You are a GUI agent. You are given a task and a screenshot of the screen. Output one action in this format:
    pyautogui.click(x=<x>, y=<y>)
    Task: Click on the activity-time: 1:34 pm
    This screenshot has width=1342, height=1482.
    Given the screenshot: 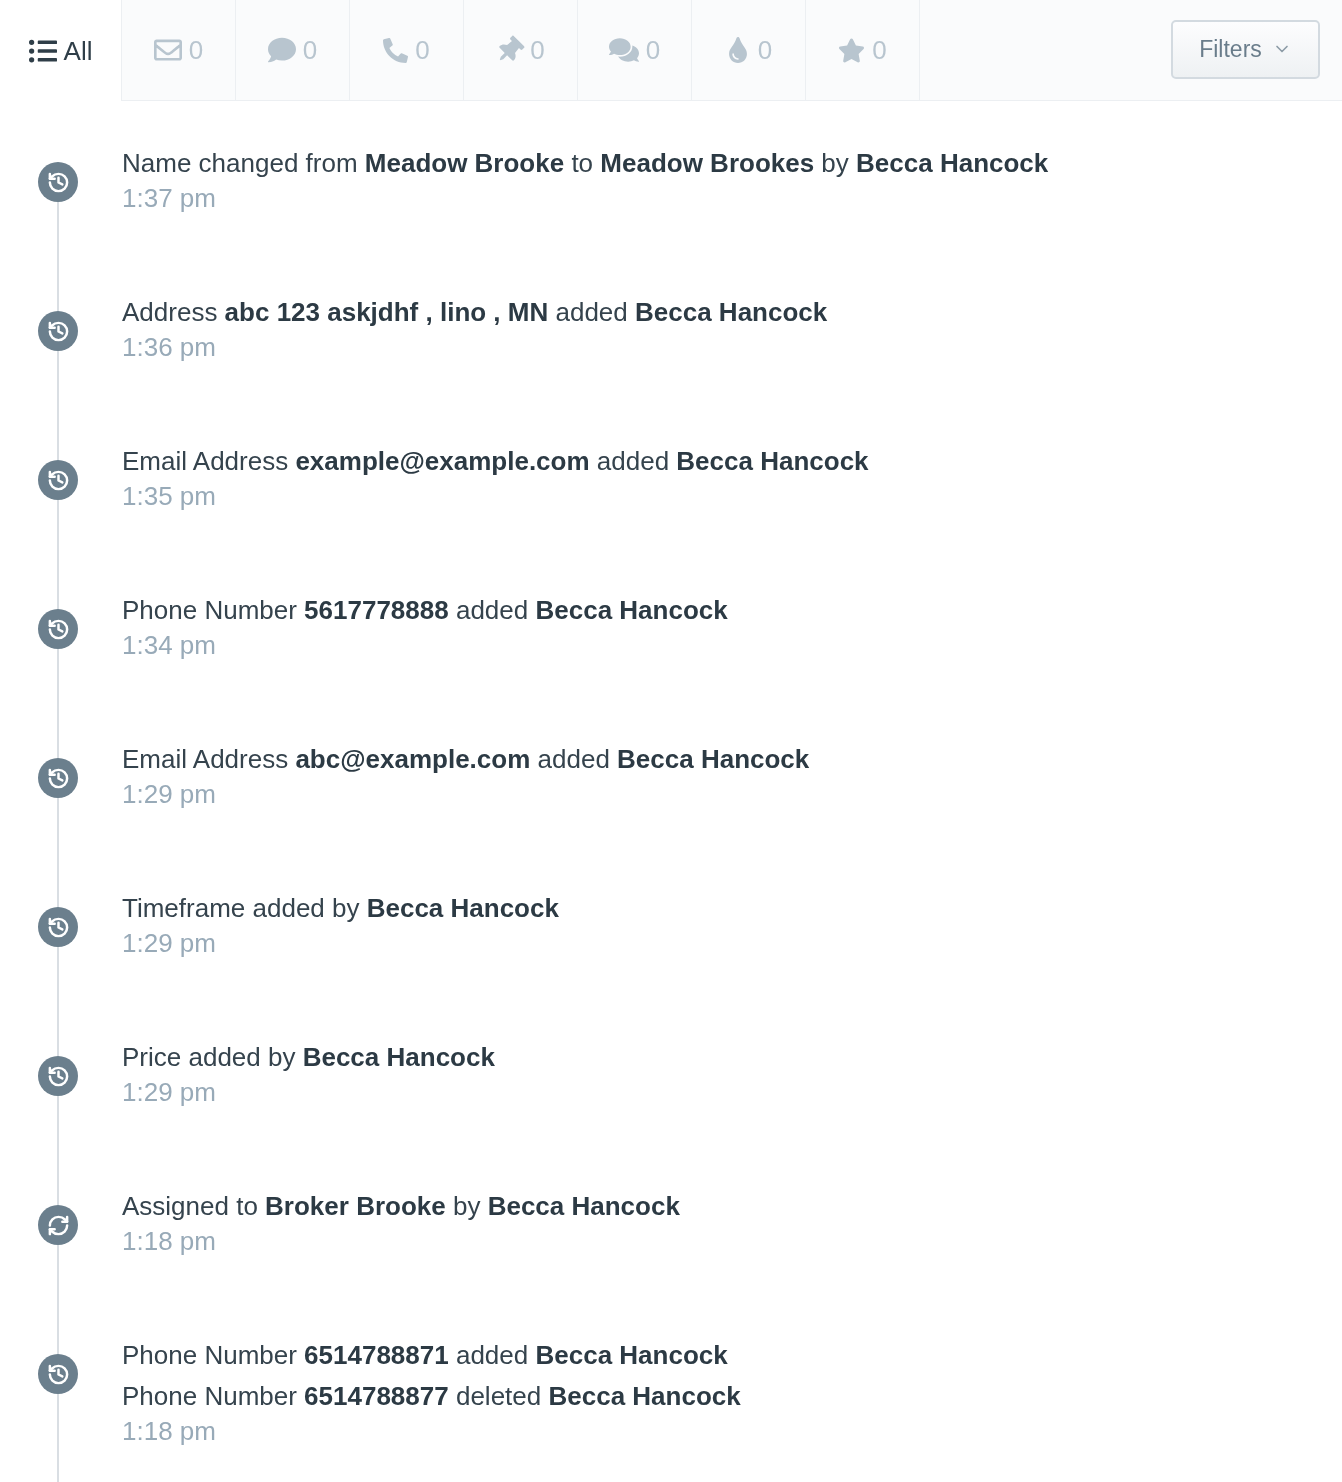 What is the action you would take?
    pyautogui.click(x=169, y=645)
    